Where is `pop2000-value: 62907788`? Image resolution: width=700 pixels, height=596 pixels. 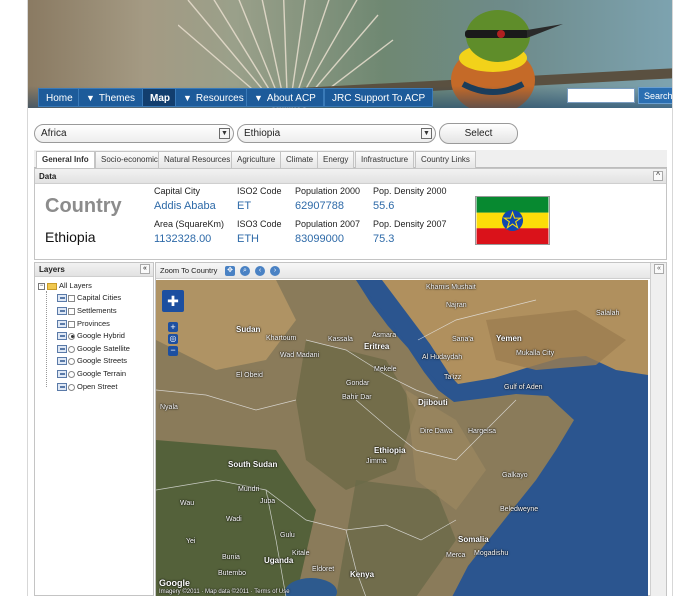 pop2000-value: 62907788 is located at coordinates (319, 206).